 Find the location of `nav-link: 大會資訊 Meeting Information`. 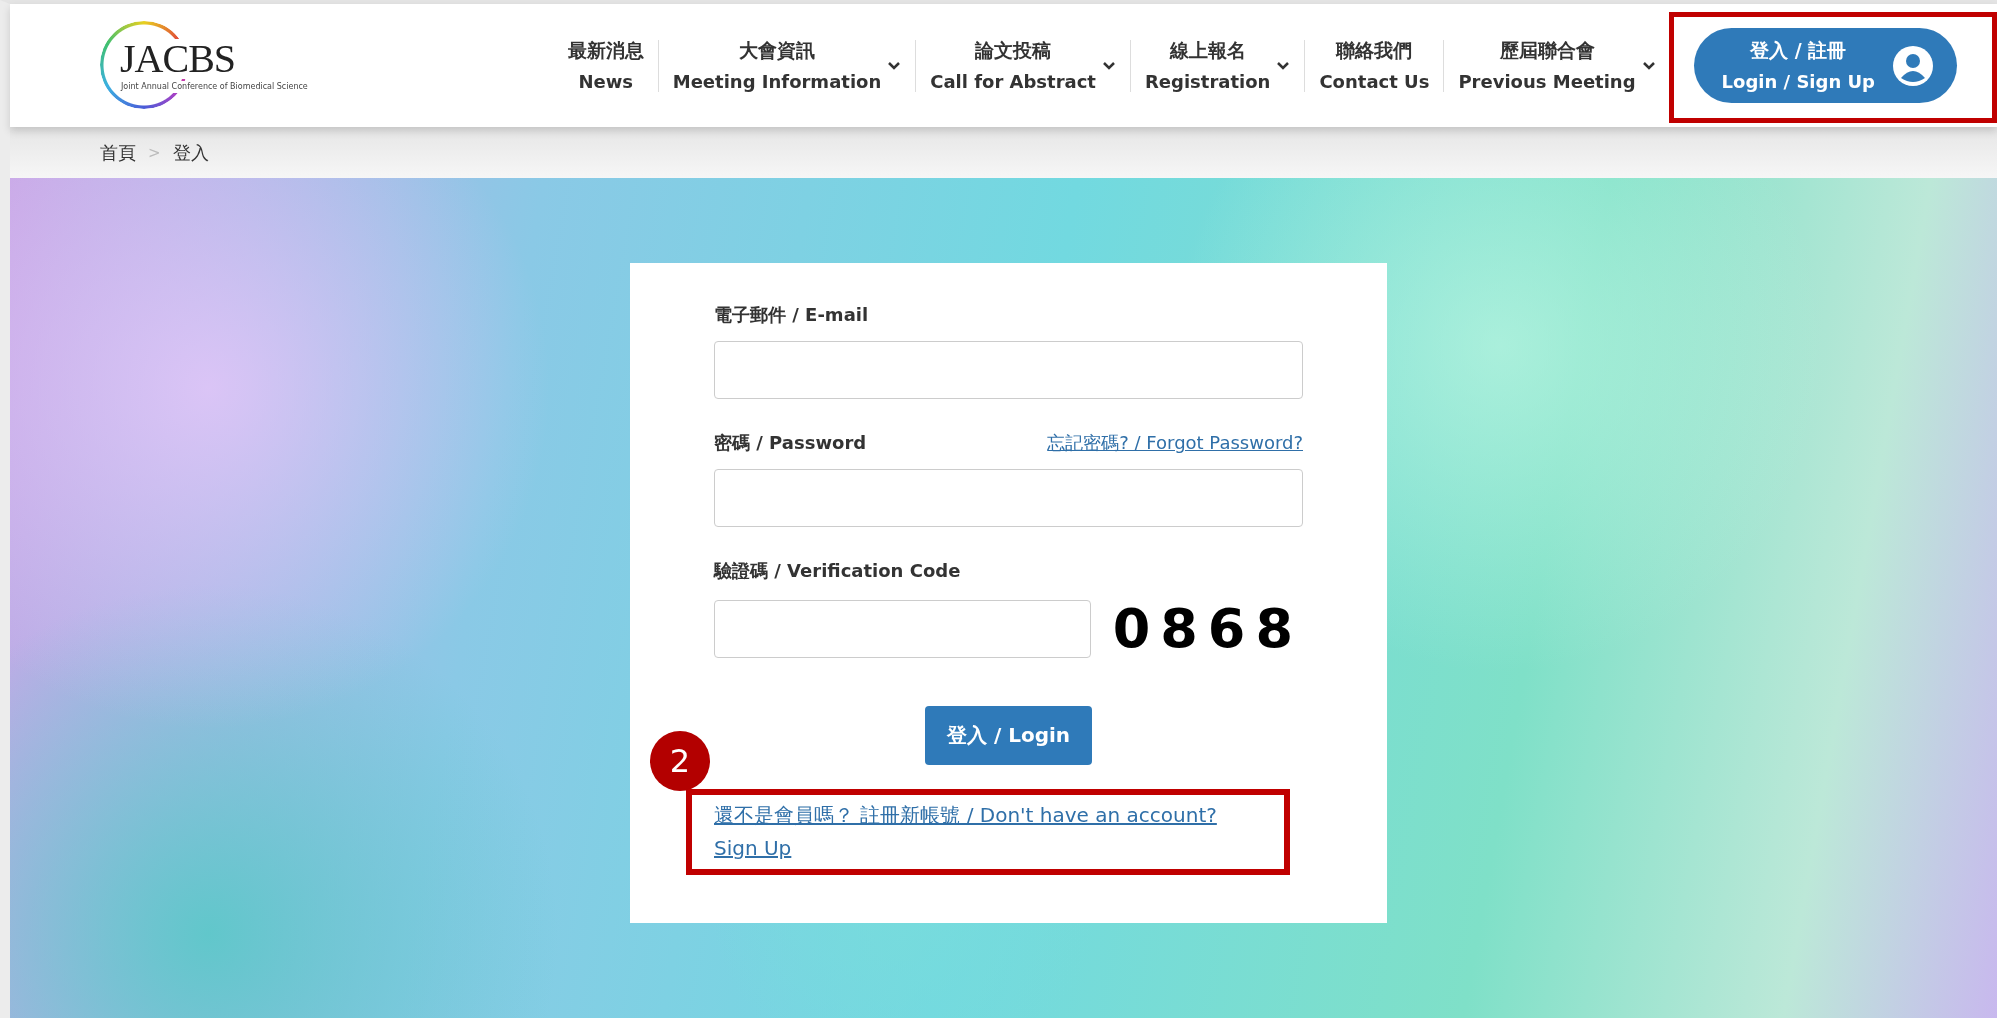

nav-link: 大會資訊 Meeting Information is located at coordinates (777, 65).